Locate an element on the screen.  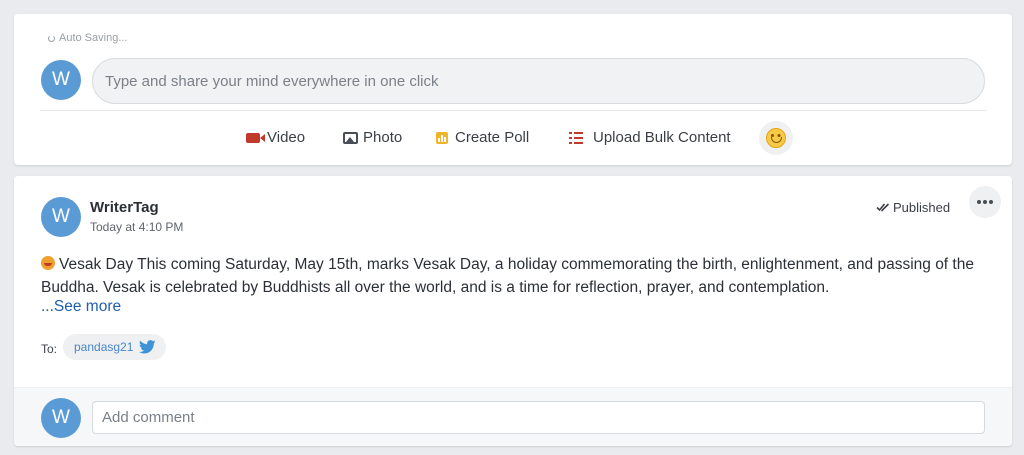
commenter-avatar: W is located at coordinates (61, 418).